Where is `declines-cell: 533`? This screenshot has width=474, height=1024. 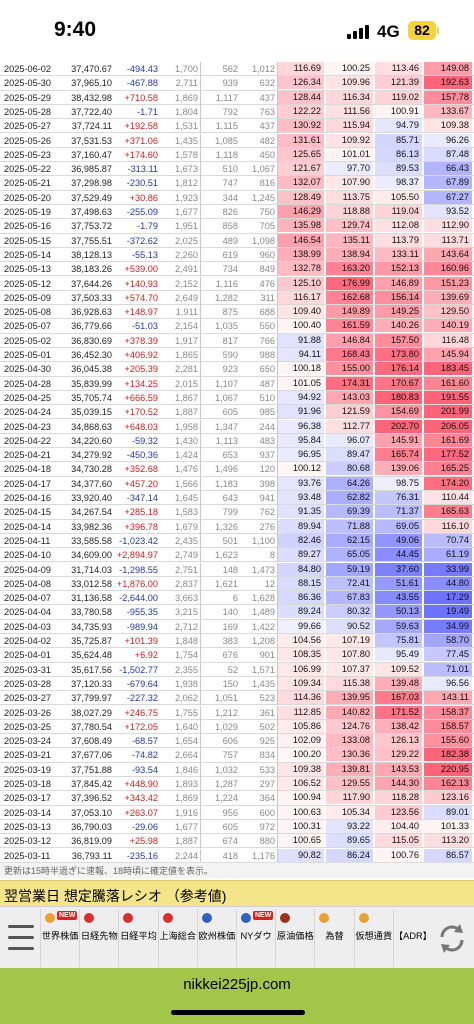 declines-cell: 533 is located at coordinates (267, 769).